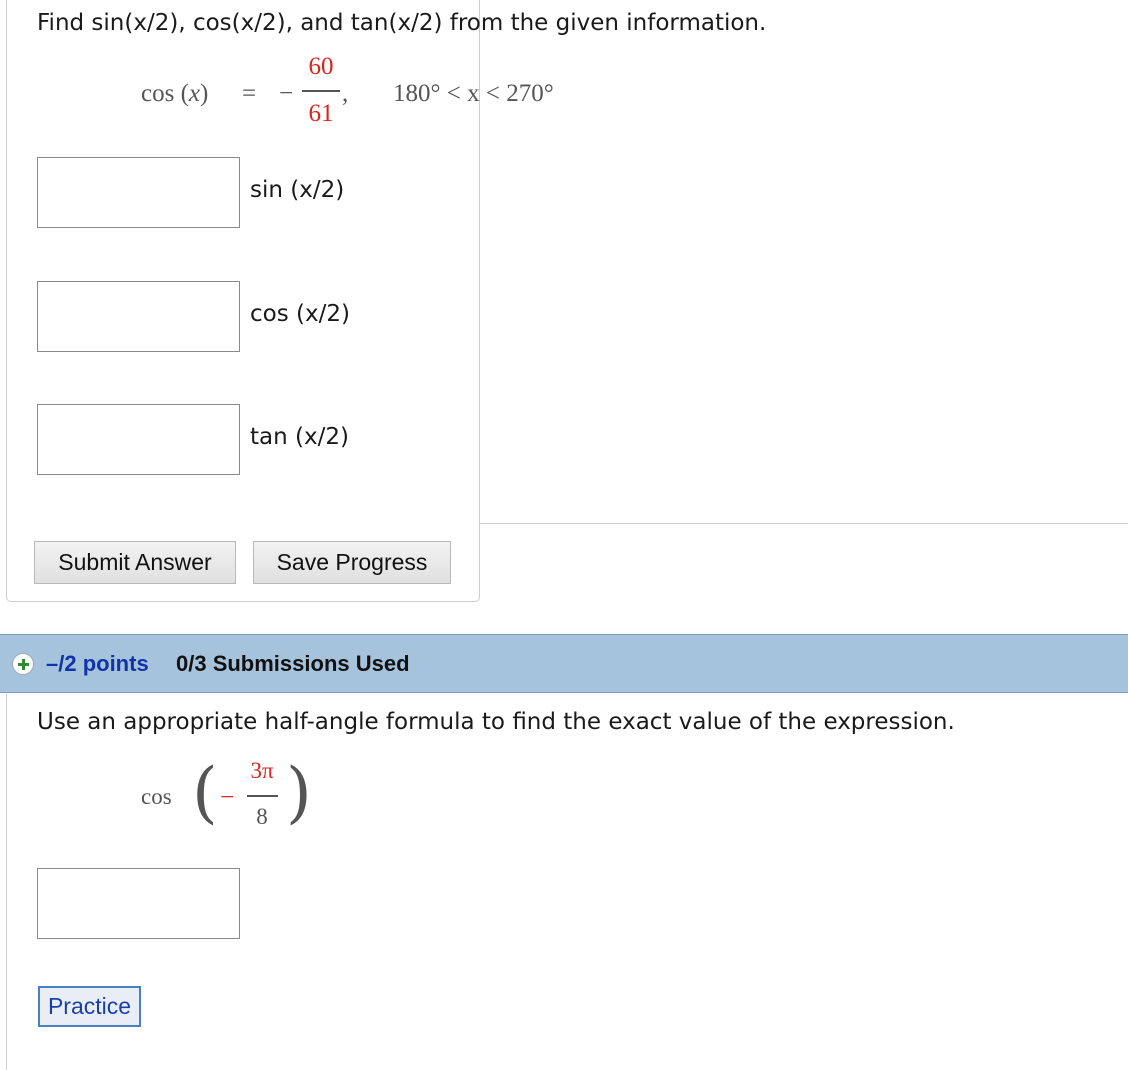 Image resolution: width=1128 pixels, height=1070 pixels. Describe the element at coordinates (262, 770) in the screenshot. I see `expression-numerator: 3π` at that location.